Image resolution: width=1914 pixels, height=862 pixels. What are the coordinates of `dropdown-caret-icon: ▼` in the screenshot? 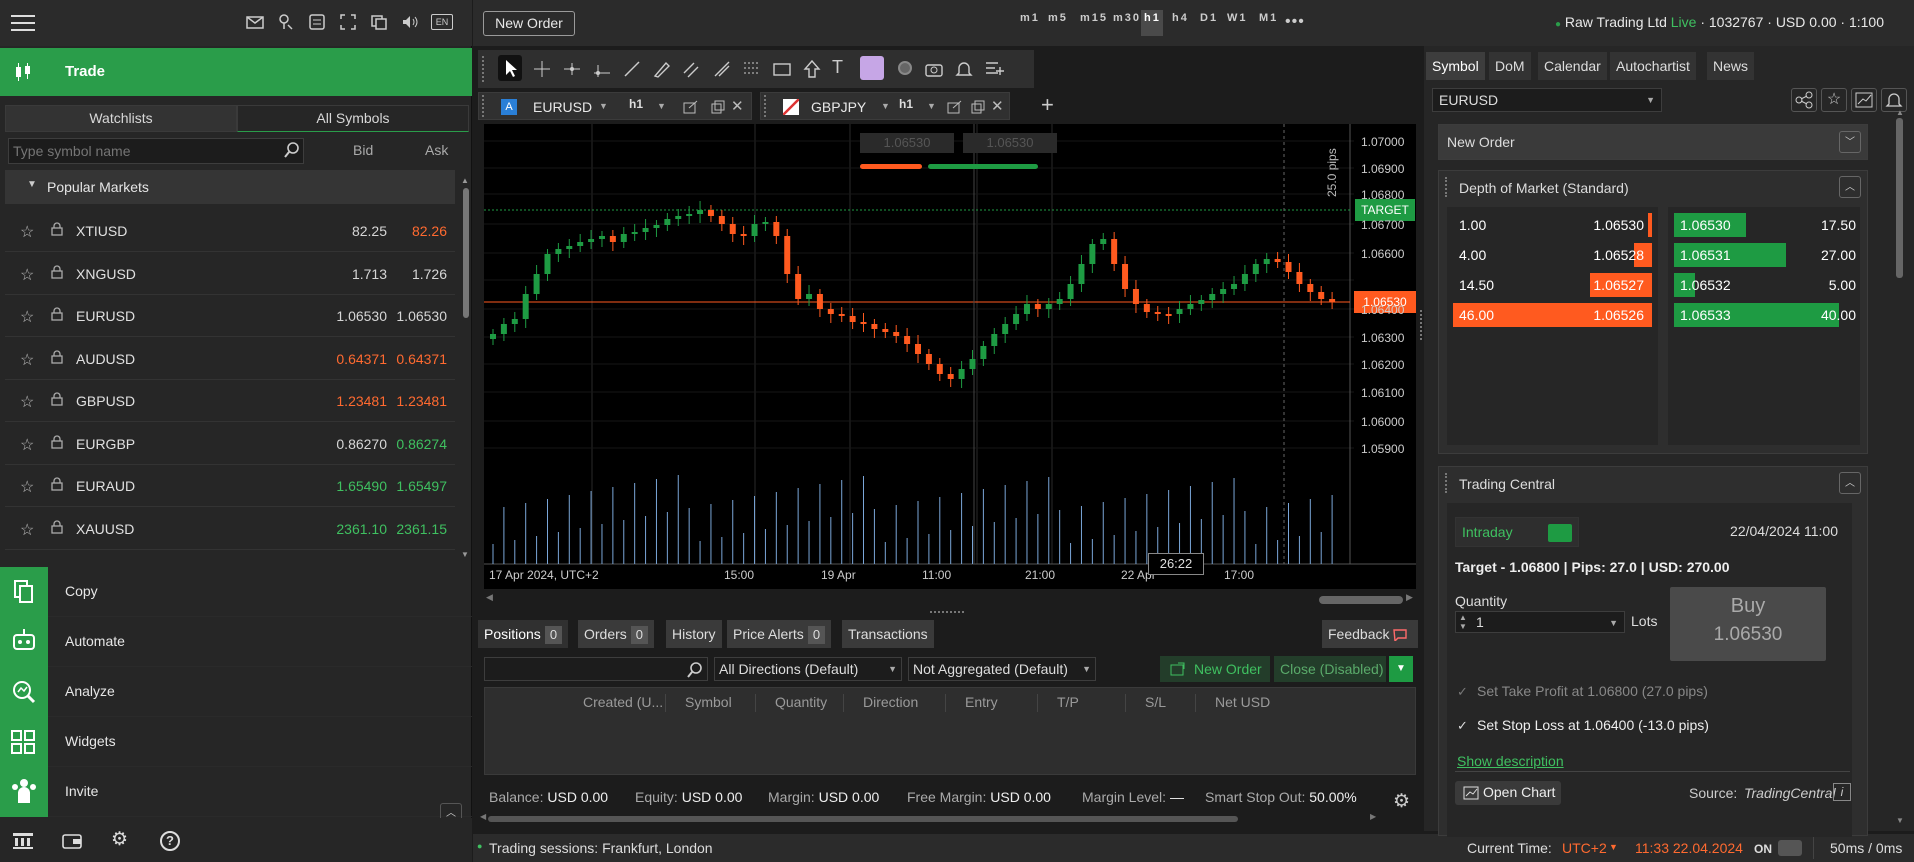 It's located at (1613, 623).